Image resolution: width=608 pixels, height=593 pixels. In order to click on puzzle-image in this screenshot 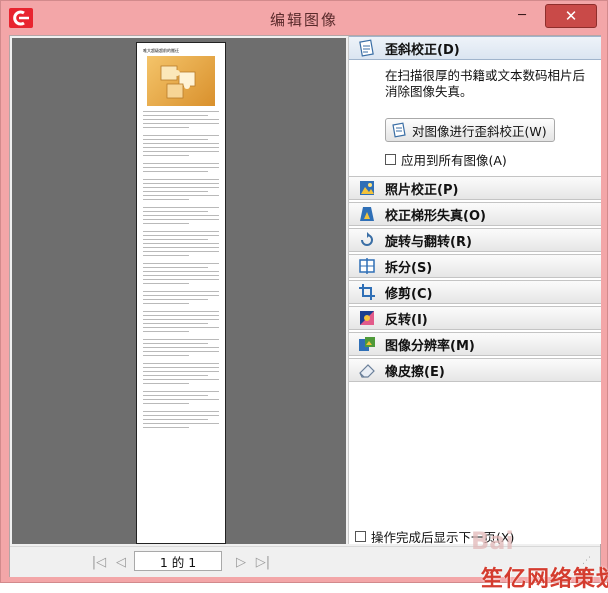, I will do `click(181, 81)`.